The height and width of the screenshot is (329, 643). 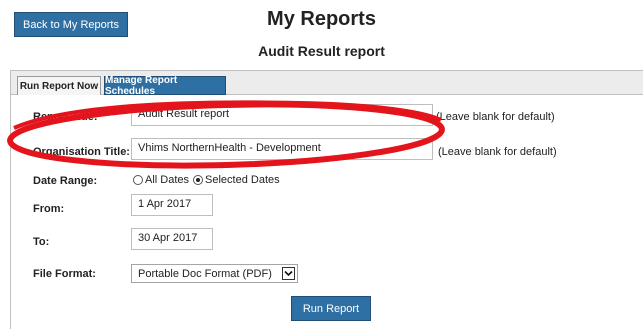 I want to click on organisation-title-hint: (Leave blank for default), so click(x=497, y=152).